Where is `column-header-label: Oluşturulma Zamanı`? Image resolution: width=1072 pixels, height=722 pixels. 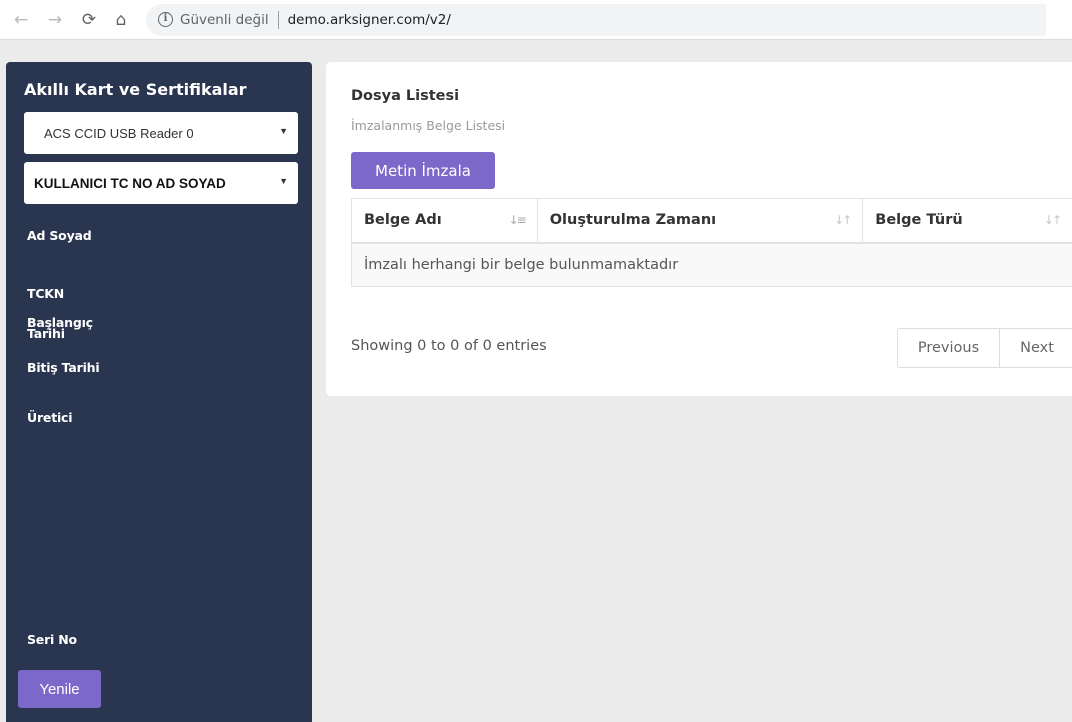 column-header-label: Oluşturulma Zamanı is located at coordinates (633, 220).